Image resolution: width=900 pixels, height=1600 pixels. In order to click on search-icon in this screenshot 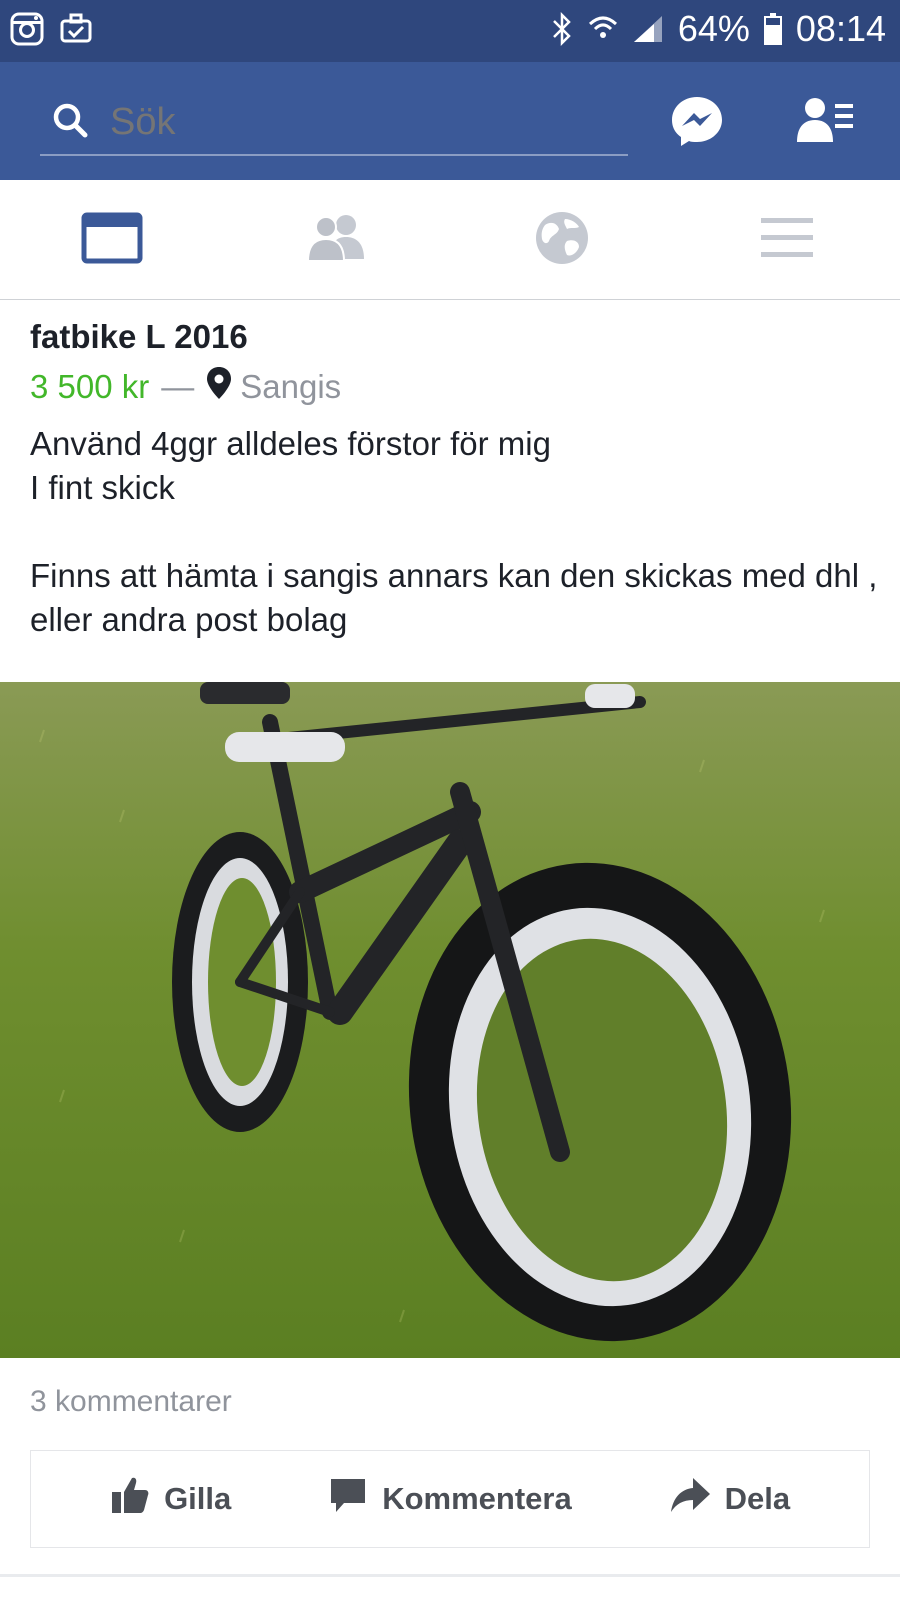, I will do `click(70, 122)`.